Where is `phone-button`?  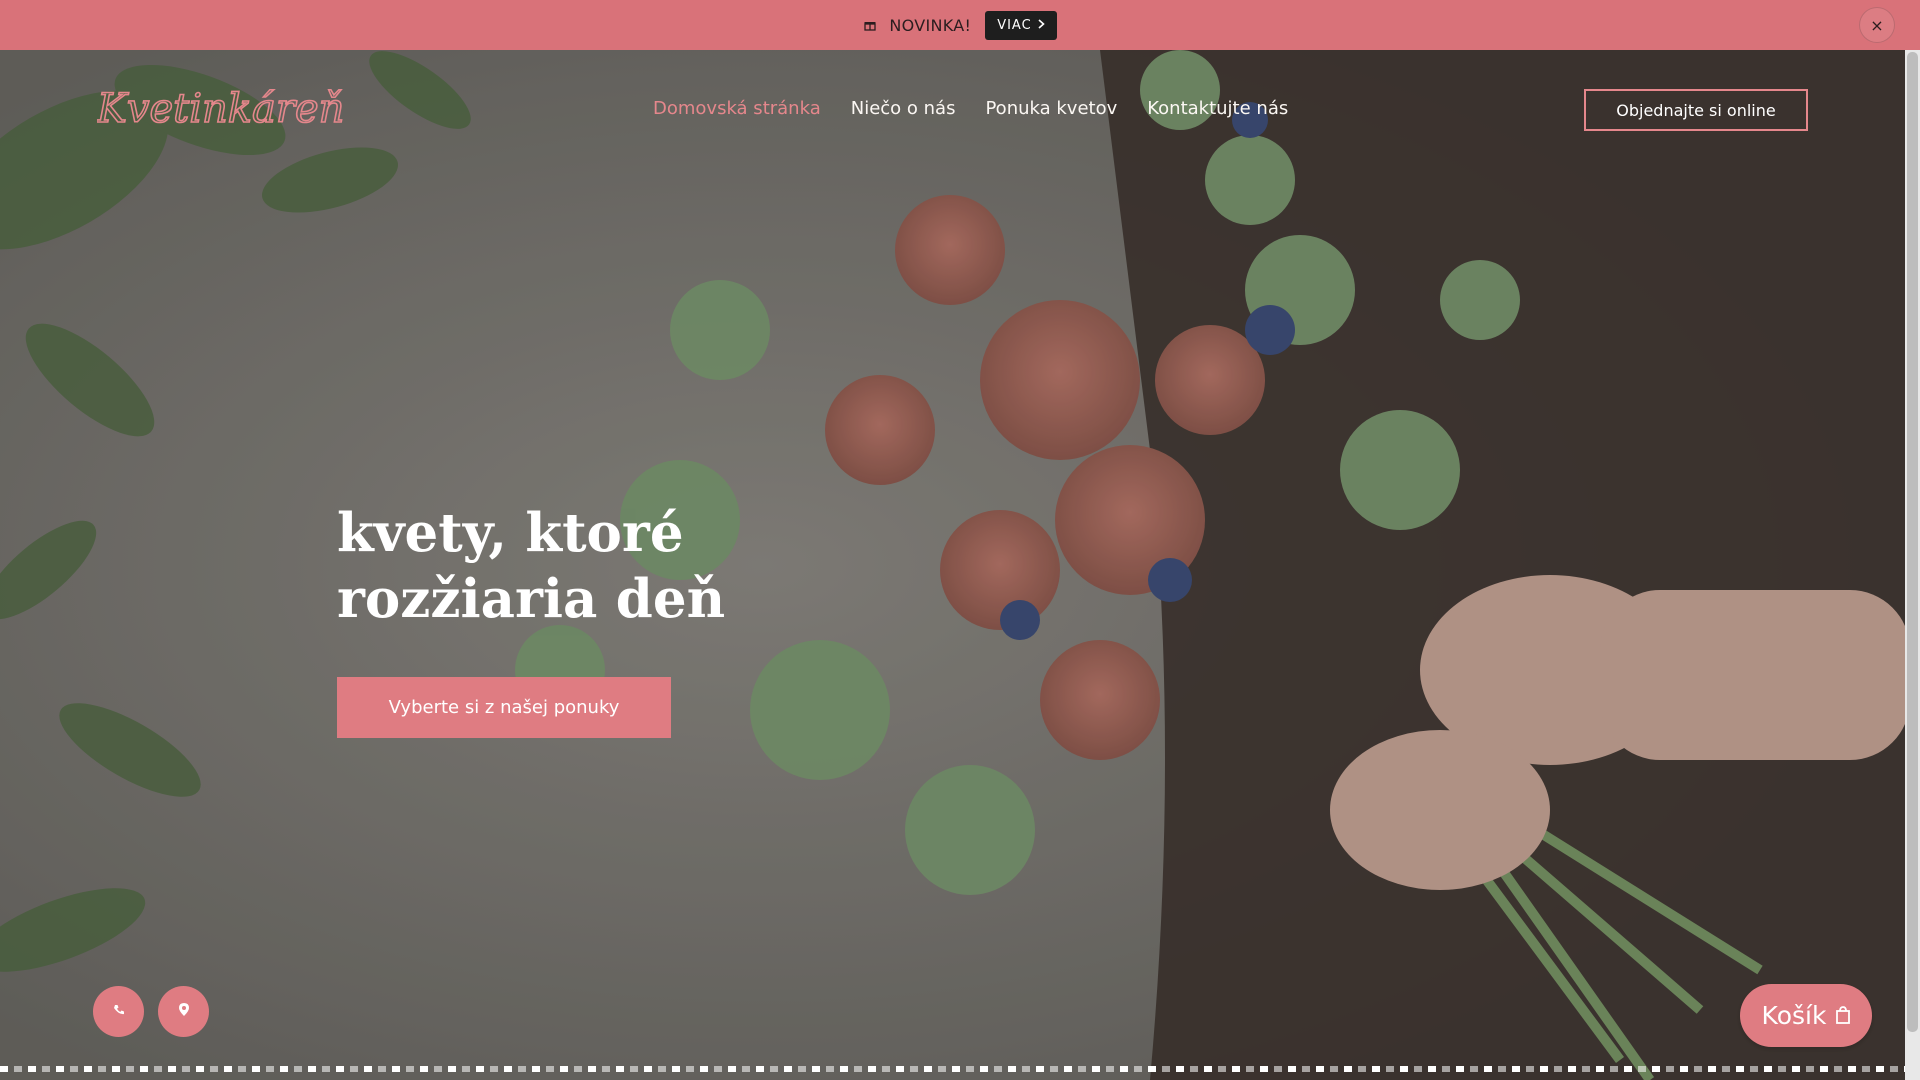 phone-button is located at coordinates (118, 1011).